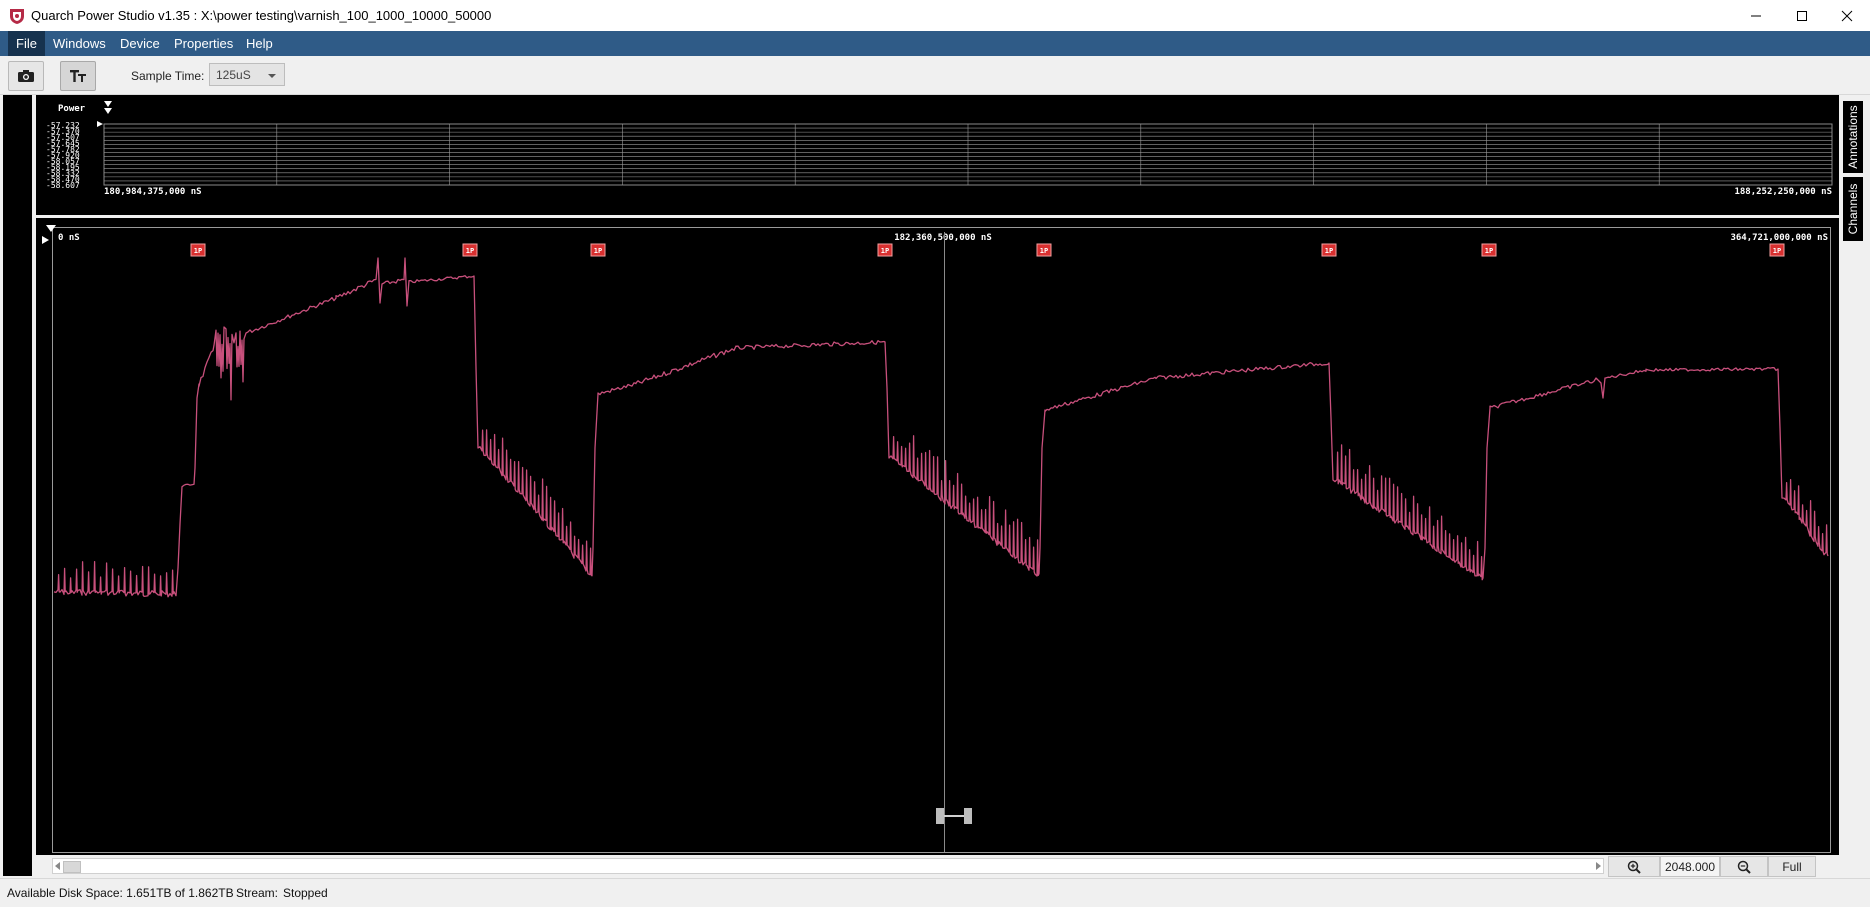  I want to click on overview-channel-label: Power, so click(72, 109).